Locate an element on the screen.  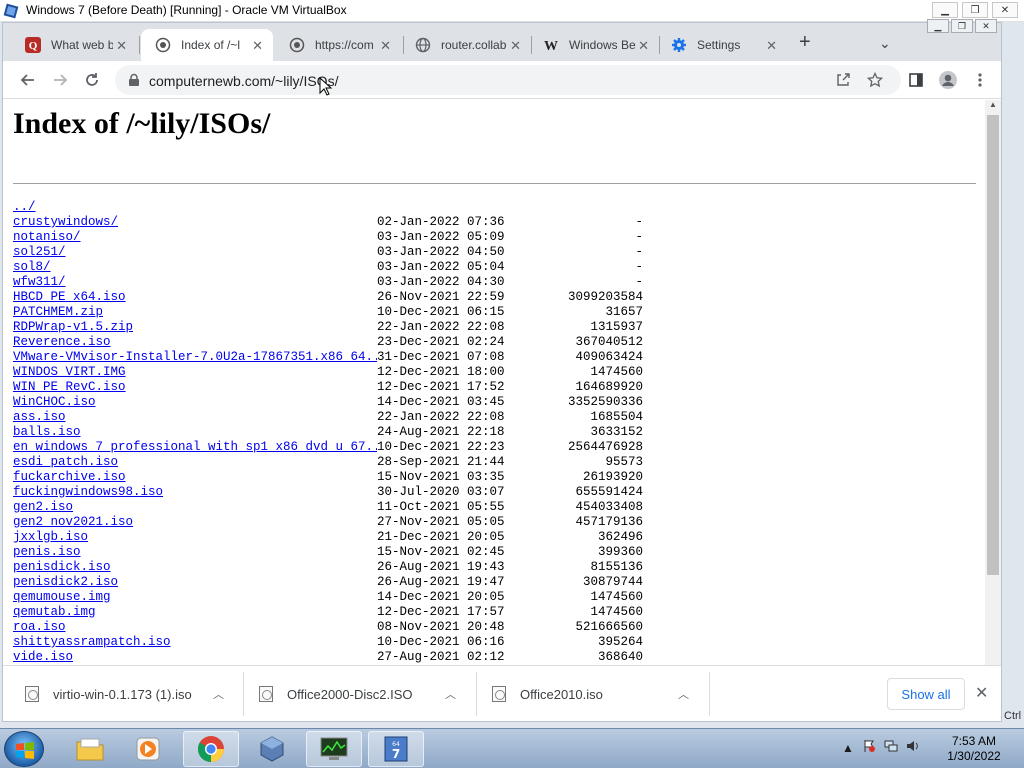
file-link: penisdick.iso is located at coordinates (195, 567).